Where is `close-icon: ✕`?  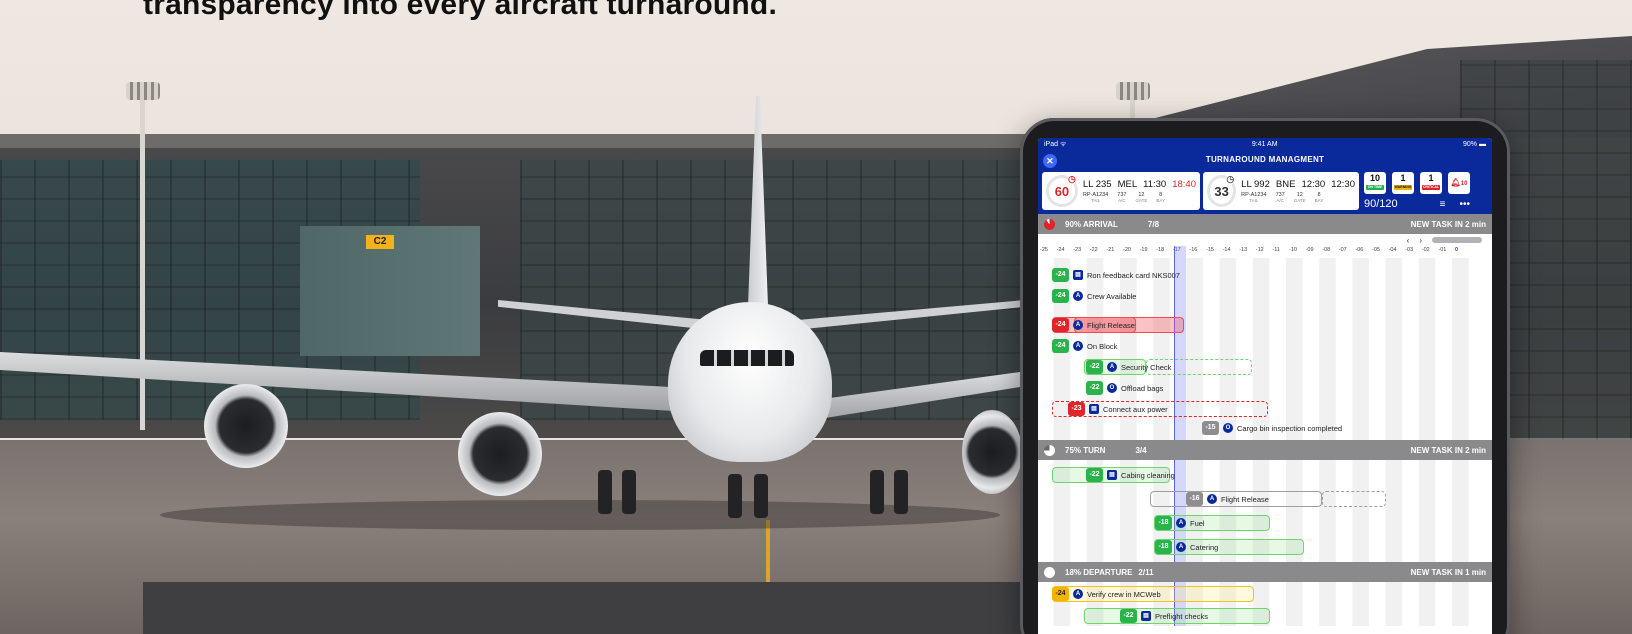
close-icon: ✕ is located at coordinates (1050, 161).